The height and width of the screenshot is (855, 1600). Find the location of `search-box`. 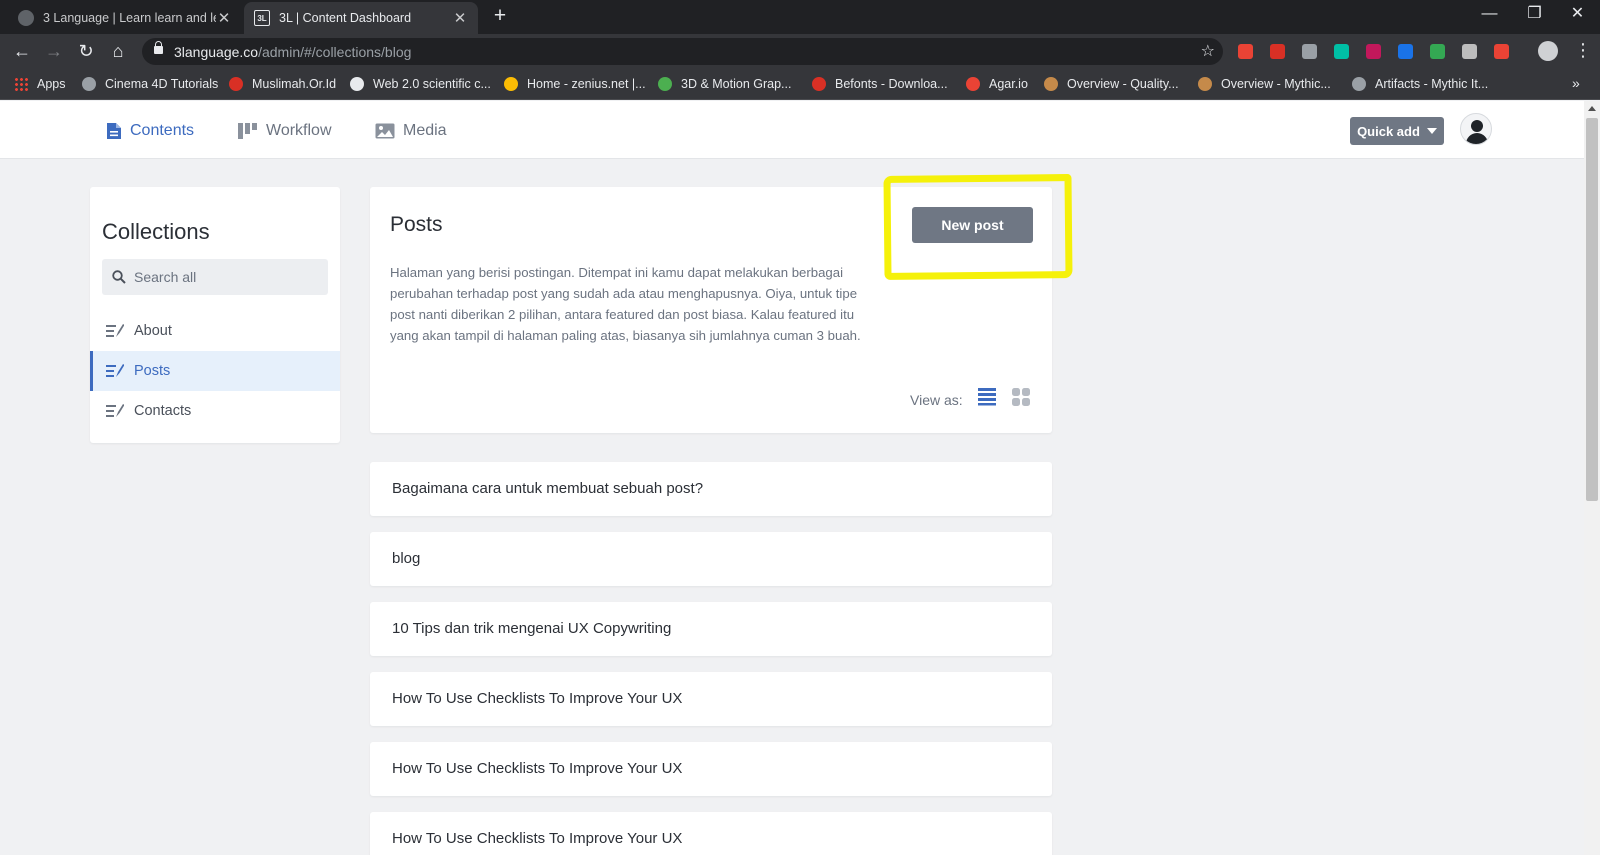

search-box is located at coordinates (215, 277).